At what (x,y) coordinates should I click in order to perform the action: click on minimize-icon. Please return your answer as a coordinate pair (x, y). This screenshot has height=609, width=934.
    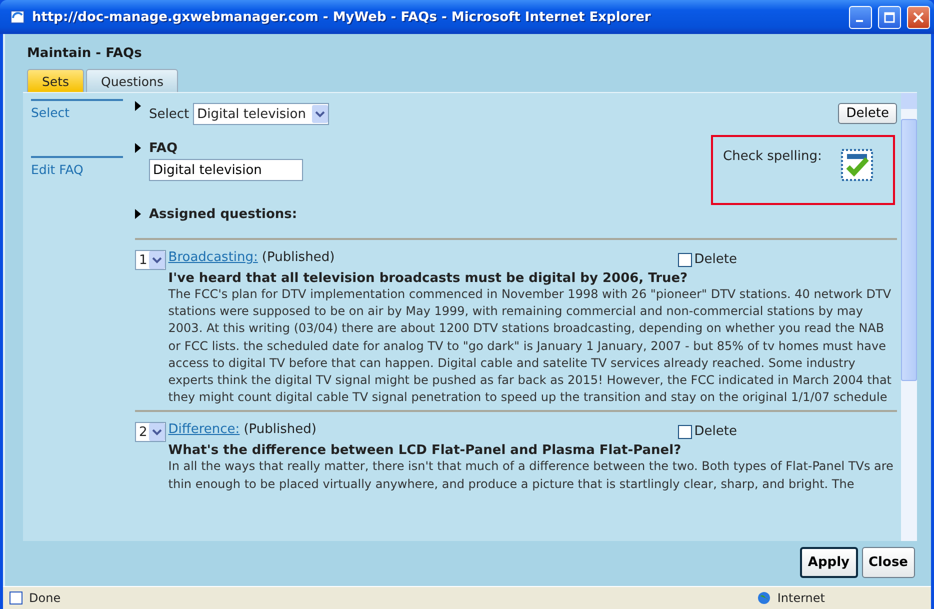
    Looking at the image, I should click on (859, 21).